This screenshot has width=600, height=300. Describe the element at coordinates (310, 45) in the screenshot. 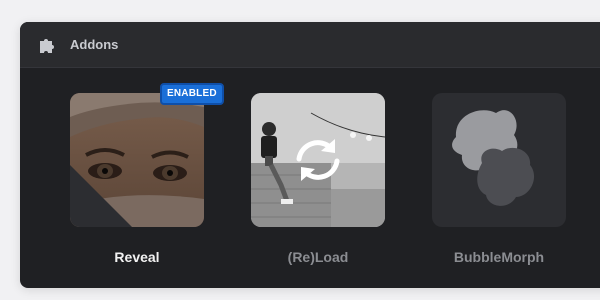

I see `panel-header: Addons` at that location.